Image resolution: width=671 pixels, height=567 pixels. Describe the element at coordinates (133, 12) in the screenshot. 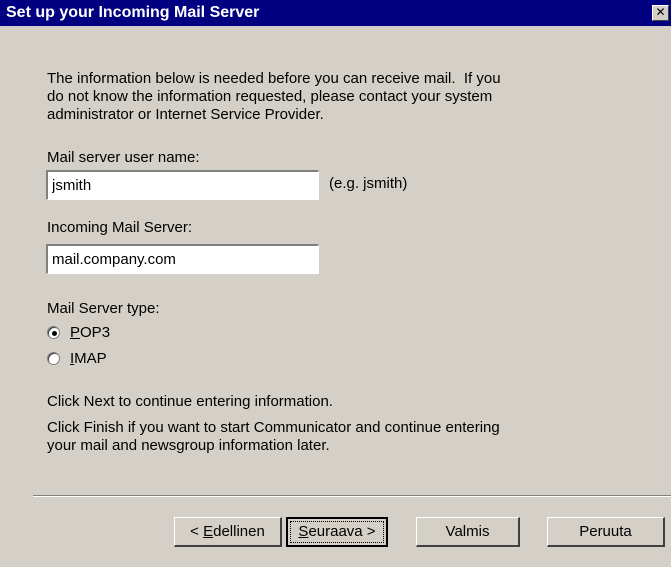

I see `window-title: Set up your Incoming Mail Server` at that location.